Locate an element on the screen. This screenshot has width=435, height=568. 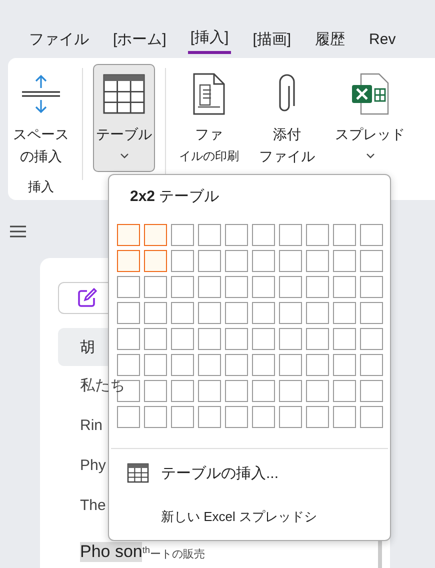
ribbon-button: テーブル is located at coordinates (124, 118).